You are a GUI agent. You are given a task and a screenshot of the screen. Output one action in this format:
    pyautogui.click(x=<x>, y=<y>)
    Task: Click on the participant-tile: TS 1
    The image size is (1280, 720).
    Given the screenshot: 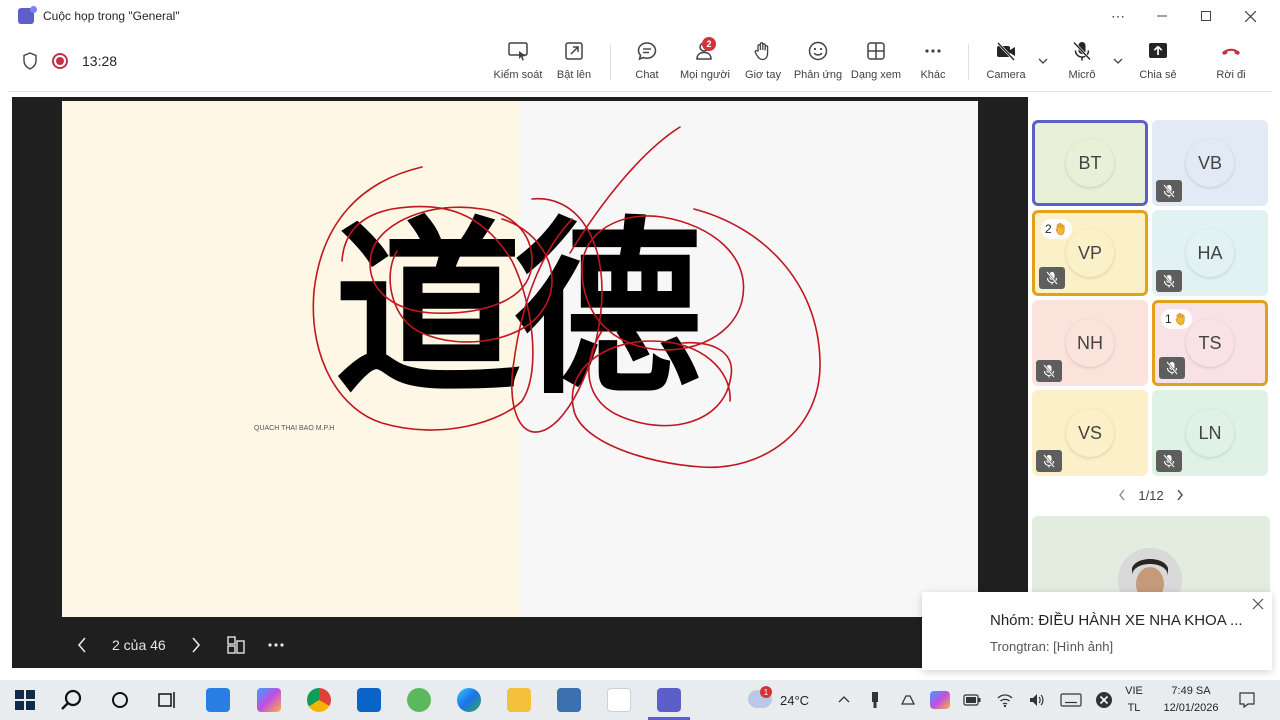 What is the action you would take?
    pyautogui.click(x=1210, y=343)
    